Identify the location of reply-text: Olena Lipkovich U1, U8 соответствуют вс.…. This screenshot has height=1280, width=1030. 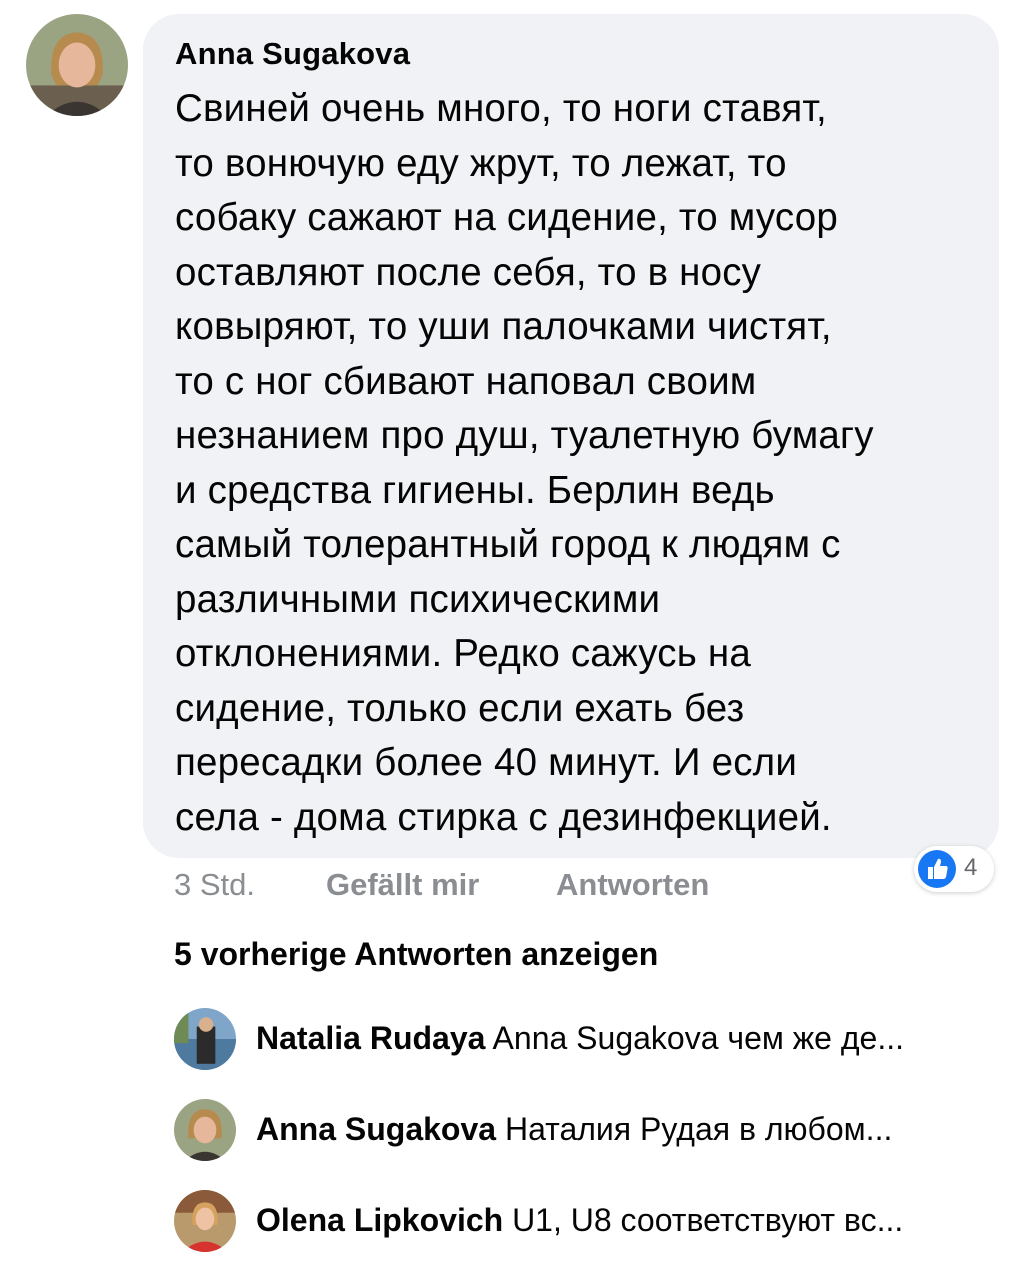
(621, 1220).